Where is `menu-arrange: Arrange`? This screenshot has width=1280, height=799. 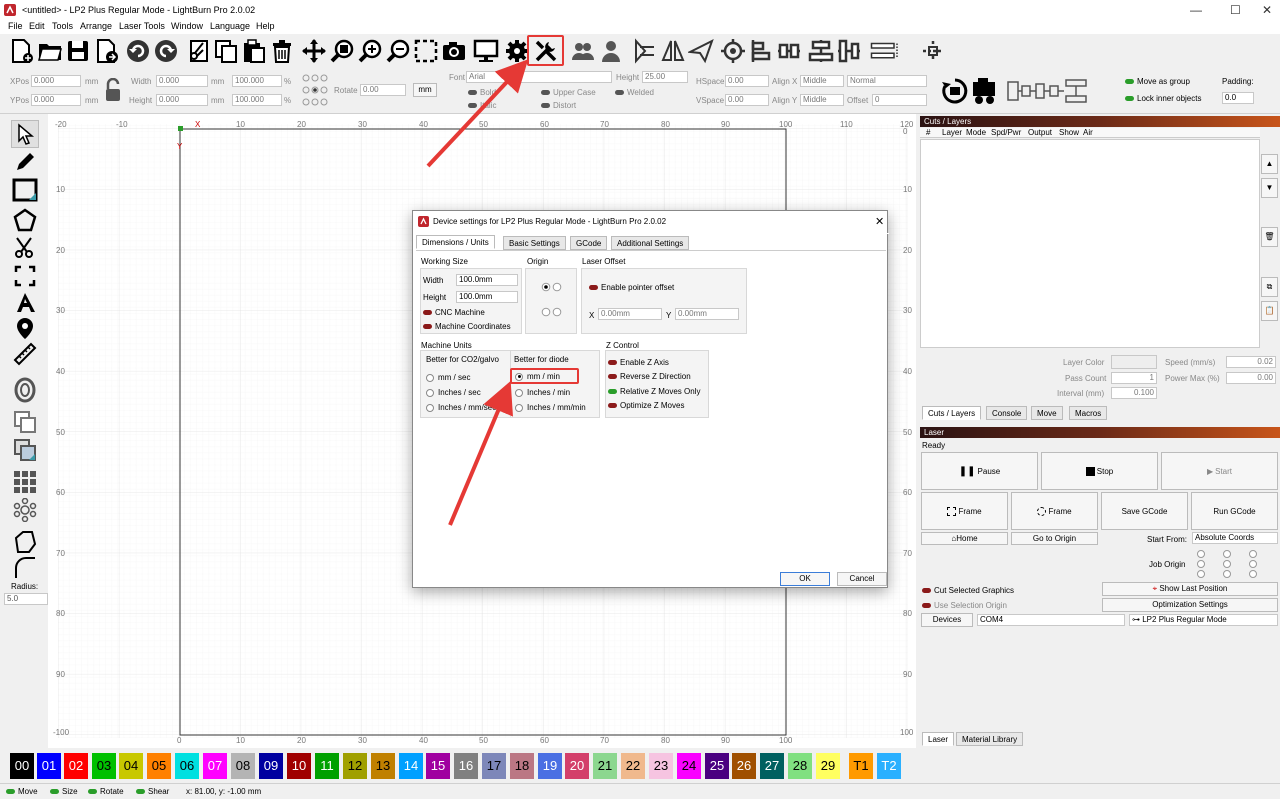 menu-arrange: Arrange is located at coordinates (96, 26).